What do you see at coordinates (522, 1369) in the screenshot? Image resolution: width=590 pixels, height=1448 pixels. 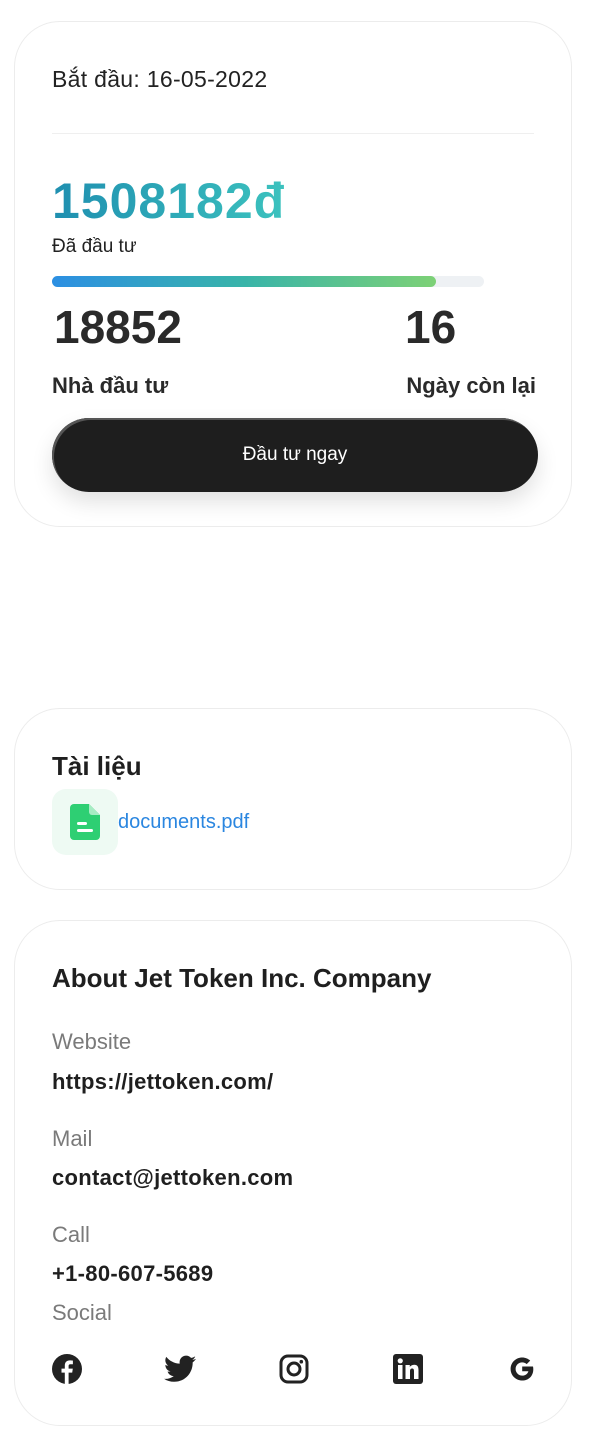 I see `google-icon` at bounding box center [522, 1369].